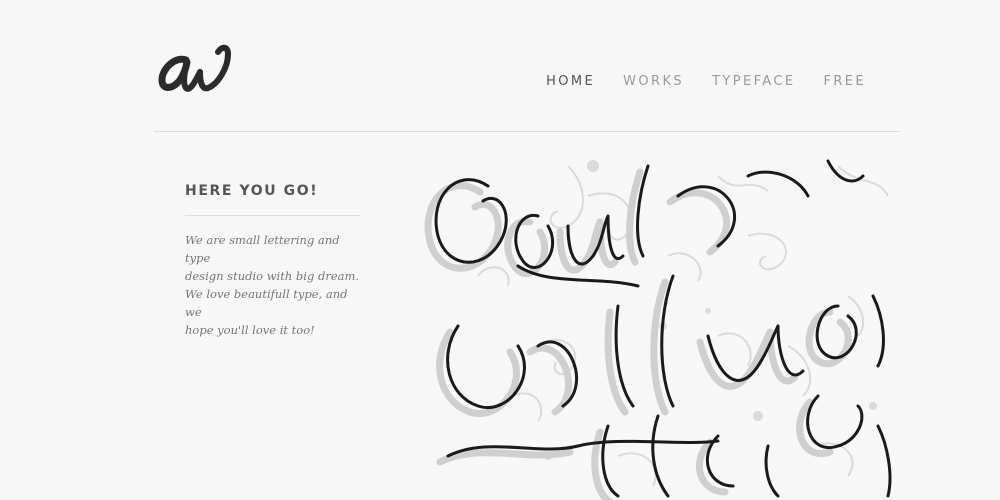  Describe the element at coordinates (844, 81) in the screenshot. I see `nav-free: FREE` at that location.